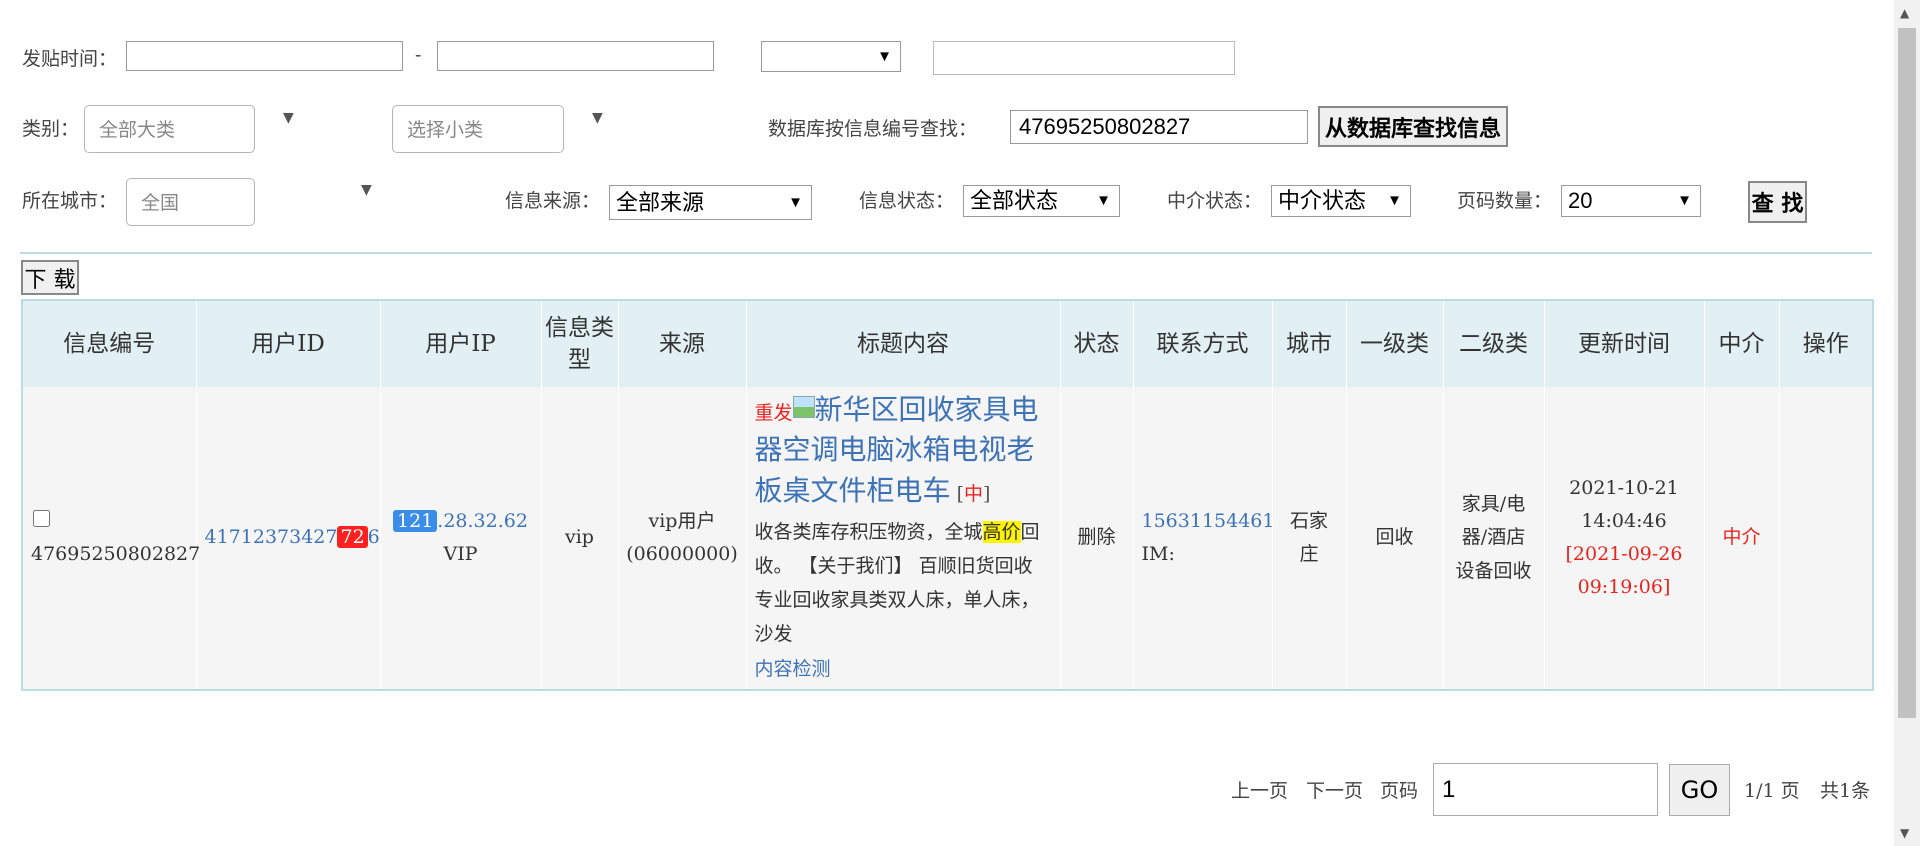 The width and height of the screenshot is (1920, 846). I want to click on header-cat1: 一级类, so click(1395, 343).